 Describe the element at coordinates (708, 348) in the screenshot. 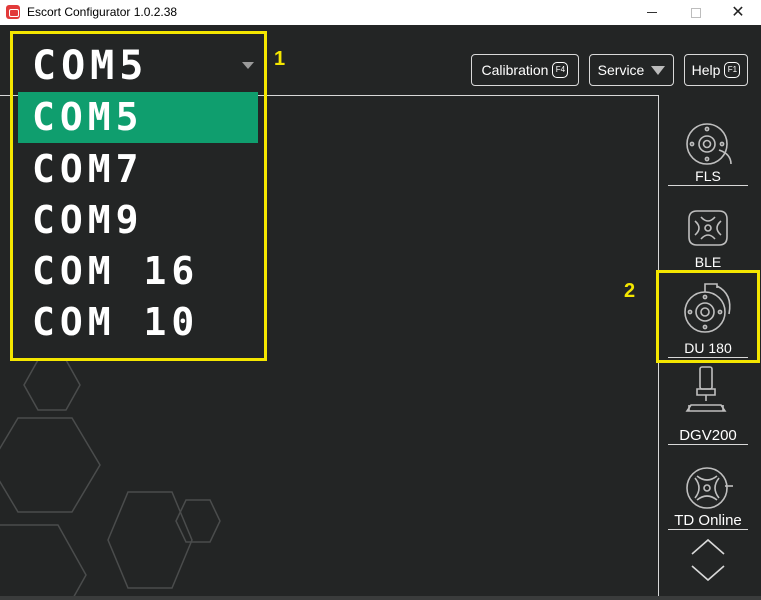

I see `sidebar-item-label: DU 180` at that location.